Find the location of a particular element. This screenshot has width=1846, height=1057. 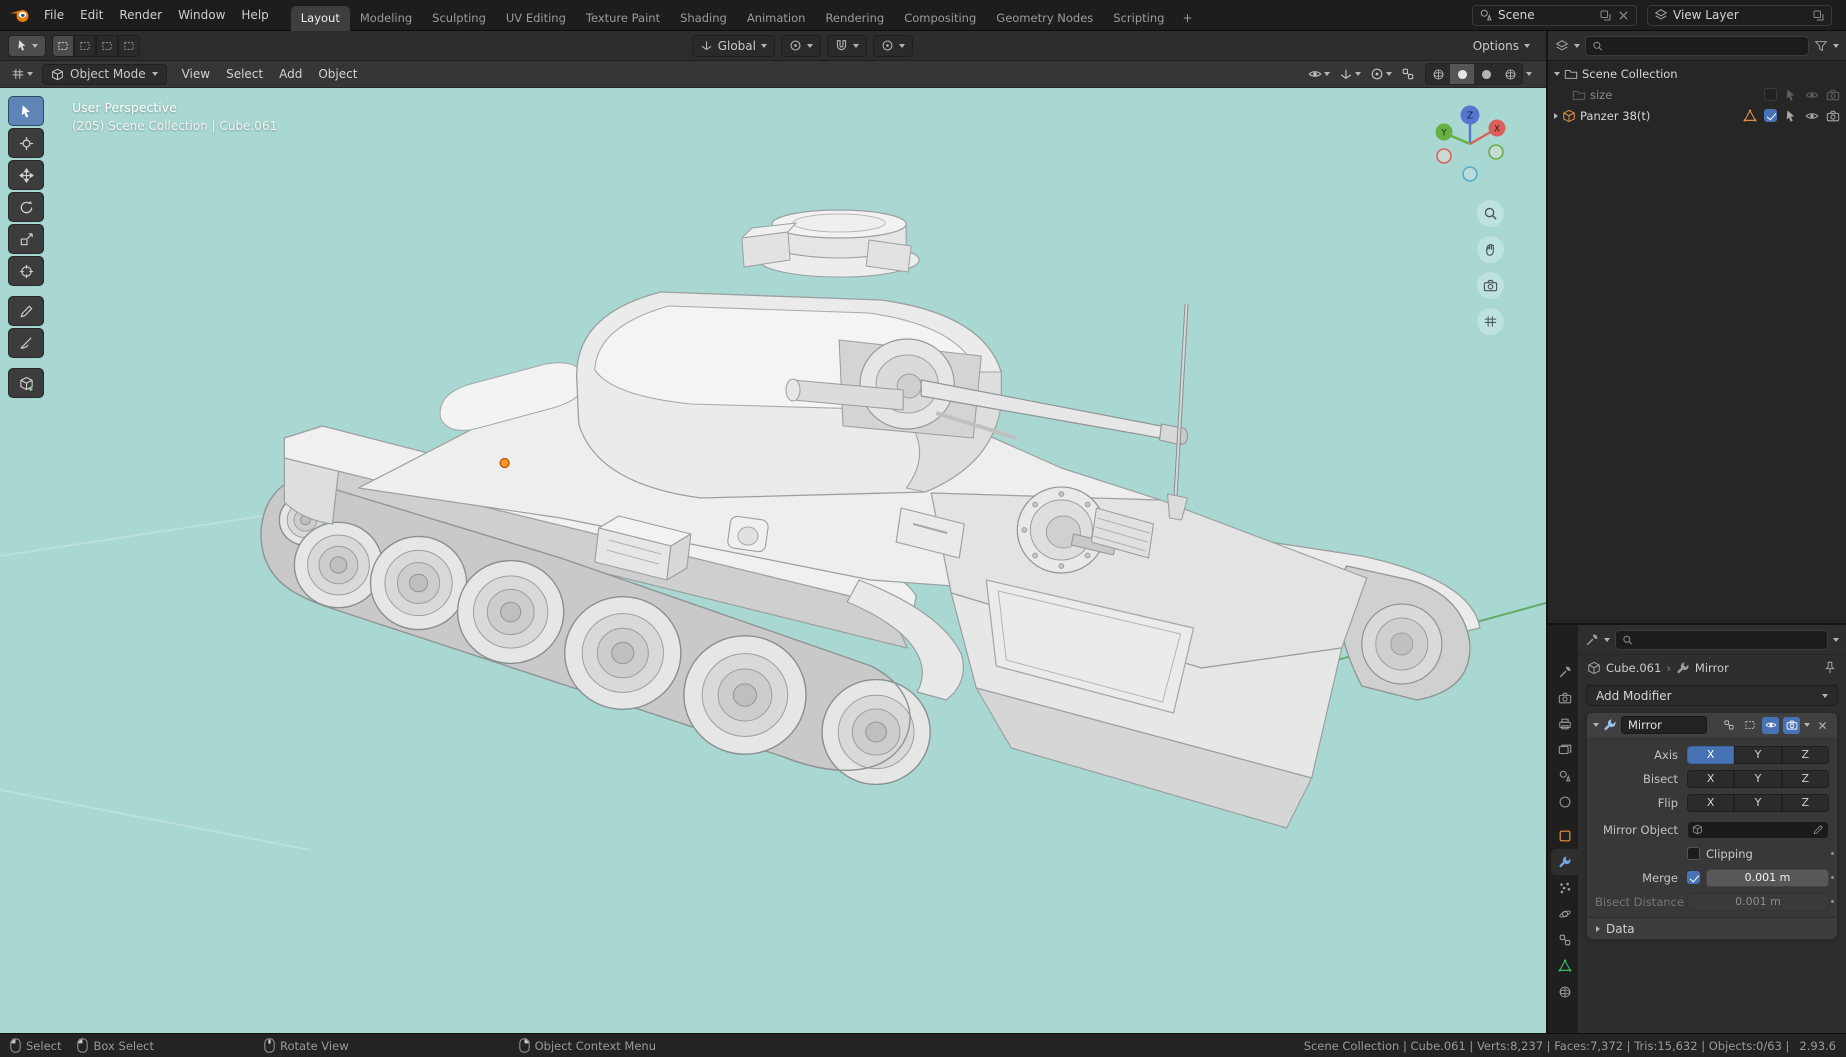

pan-button is located at coordinates (1490, 249).